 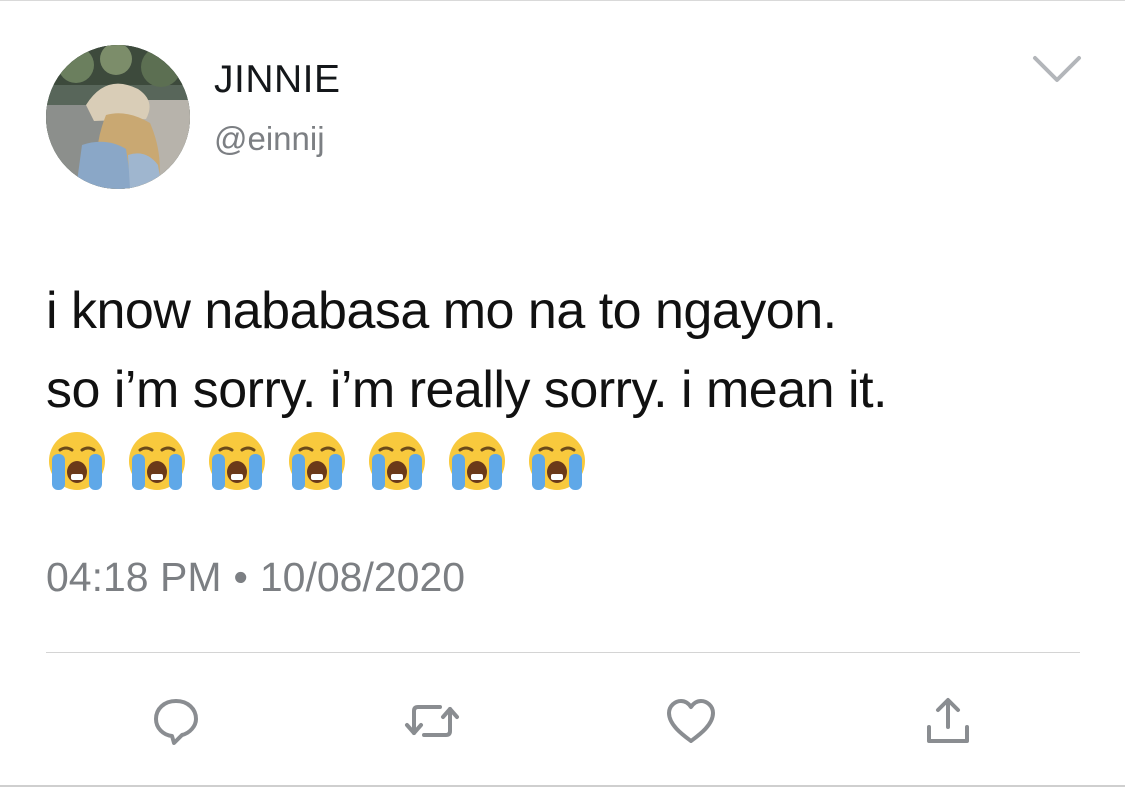 What do you see at coordinates (269, 139) in the screenshot?
I see `user-handle: @einnij` at bounding box center [269, 139].